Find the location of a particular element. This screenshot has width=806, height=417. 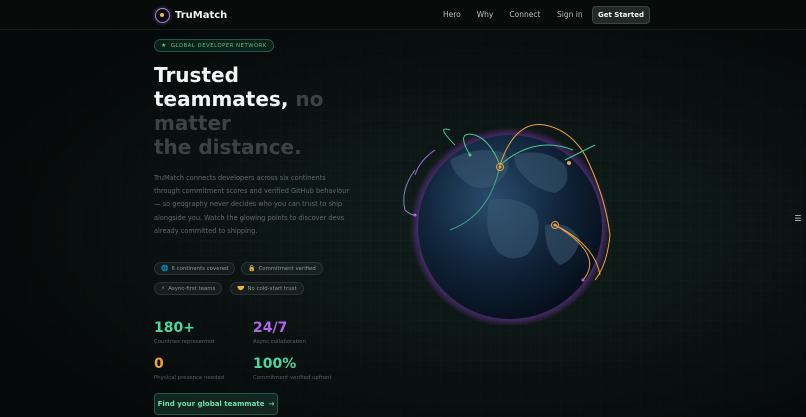

headline-line-4: the distance. is located at coordinates (228, 147).